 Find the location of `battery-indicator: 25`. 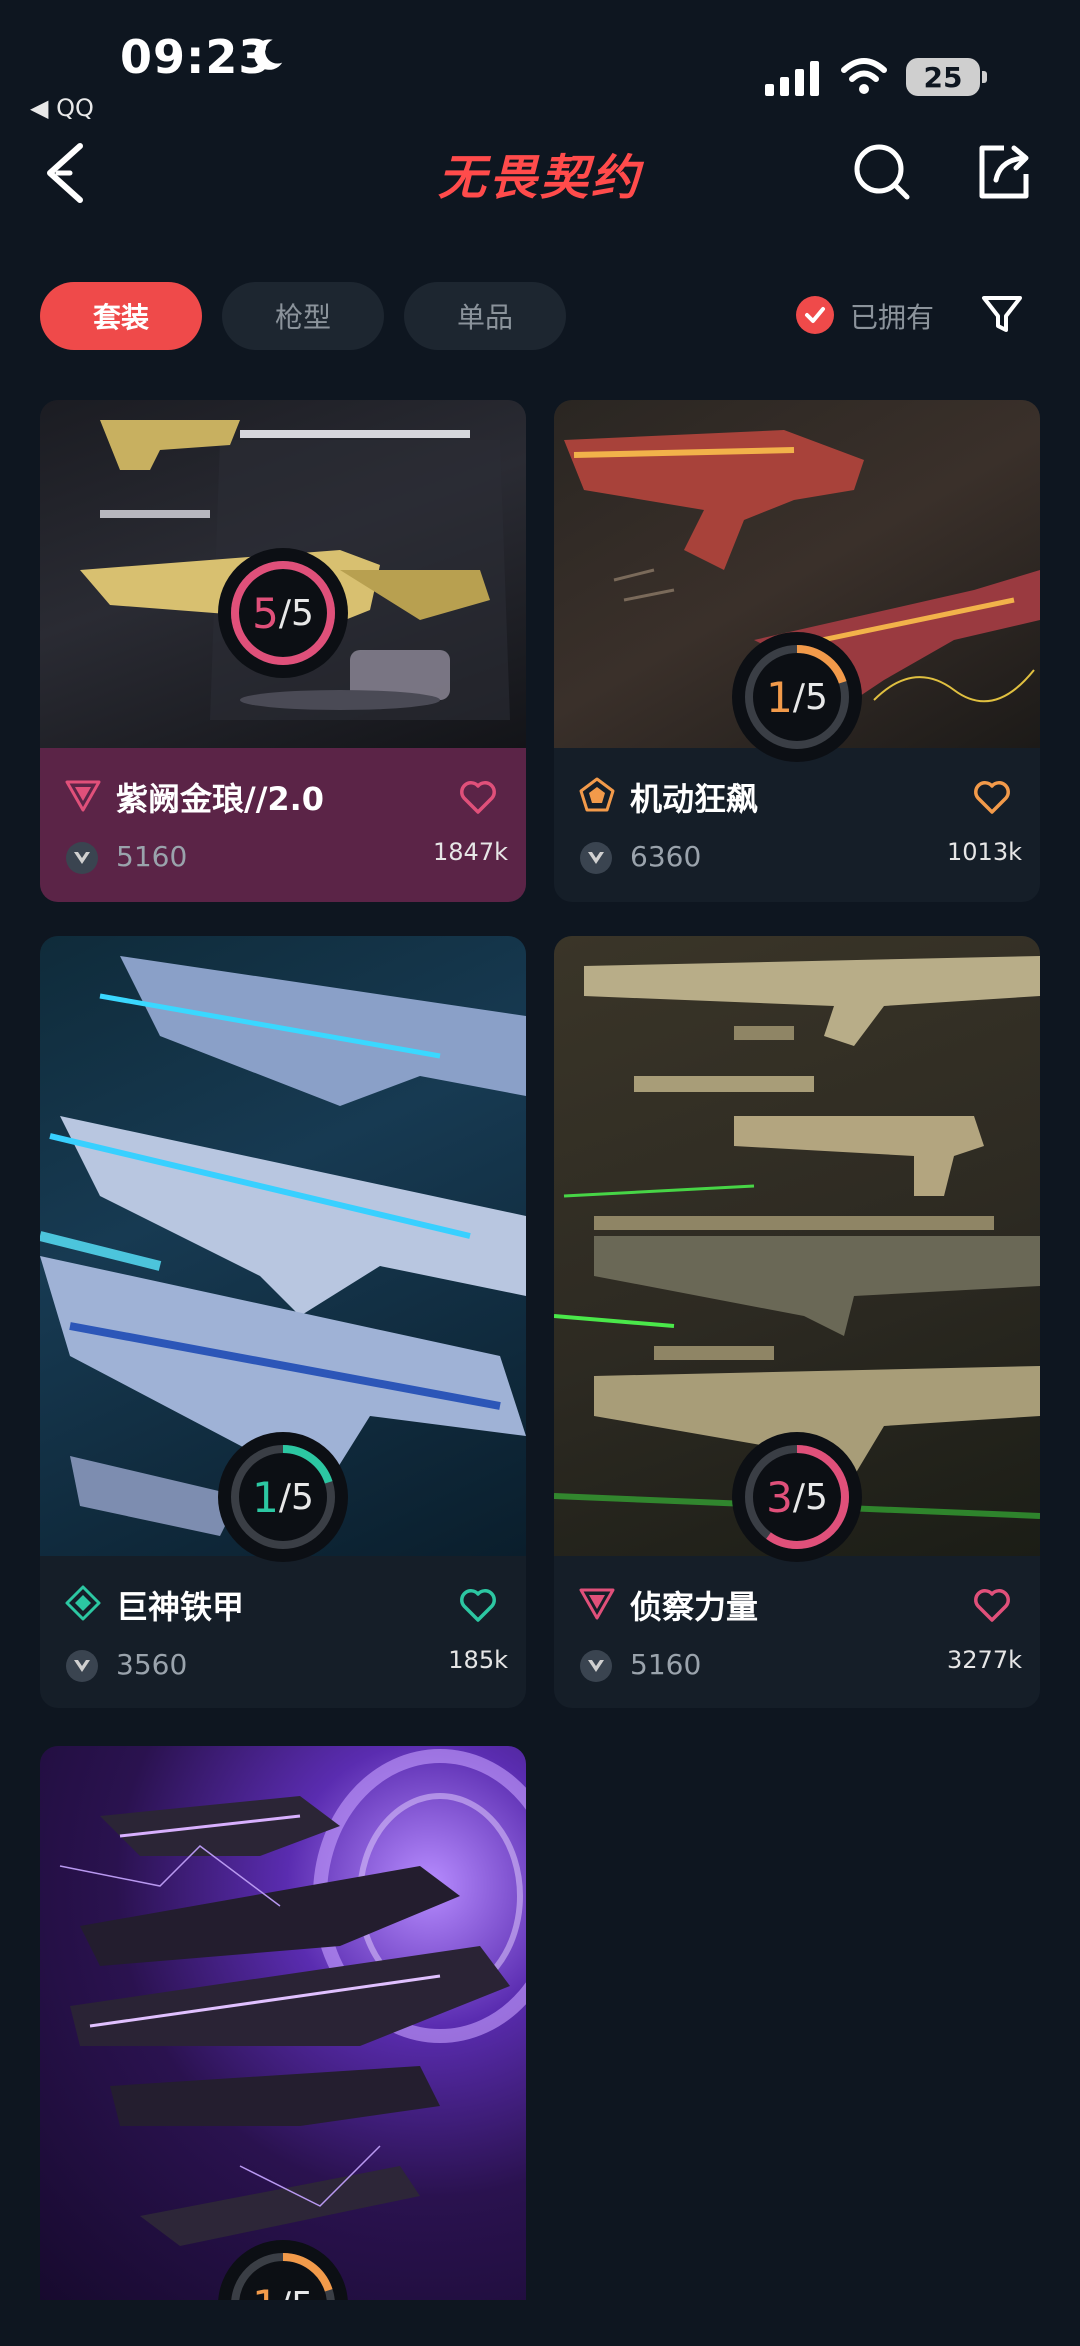

battery-indicator: 25 is located at coordinates (946, 77).